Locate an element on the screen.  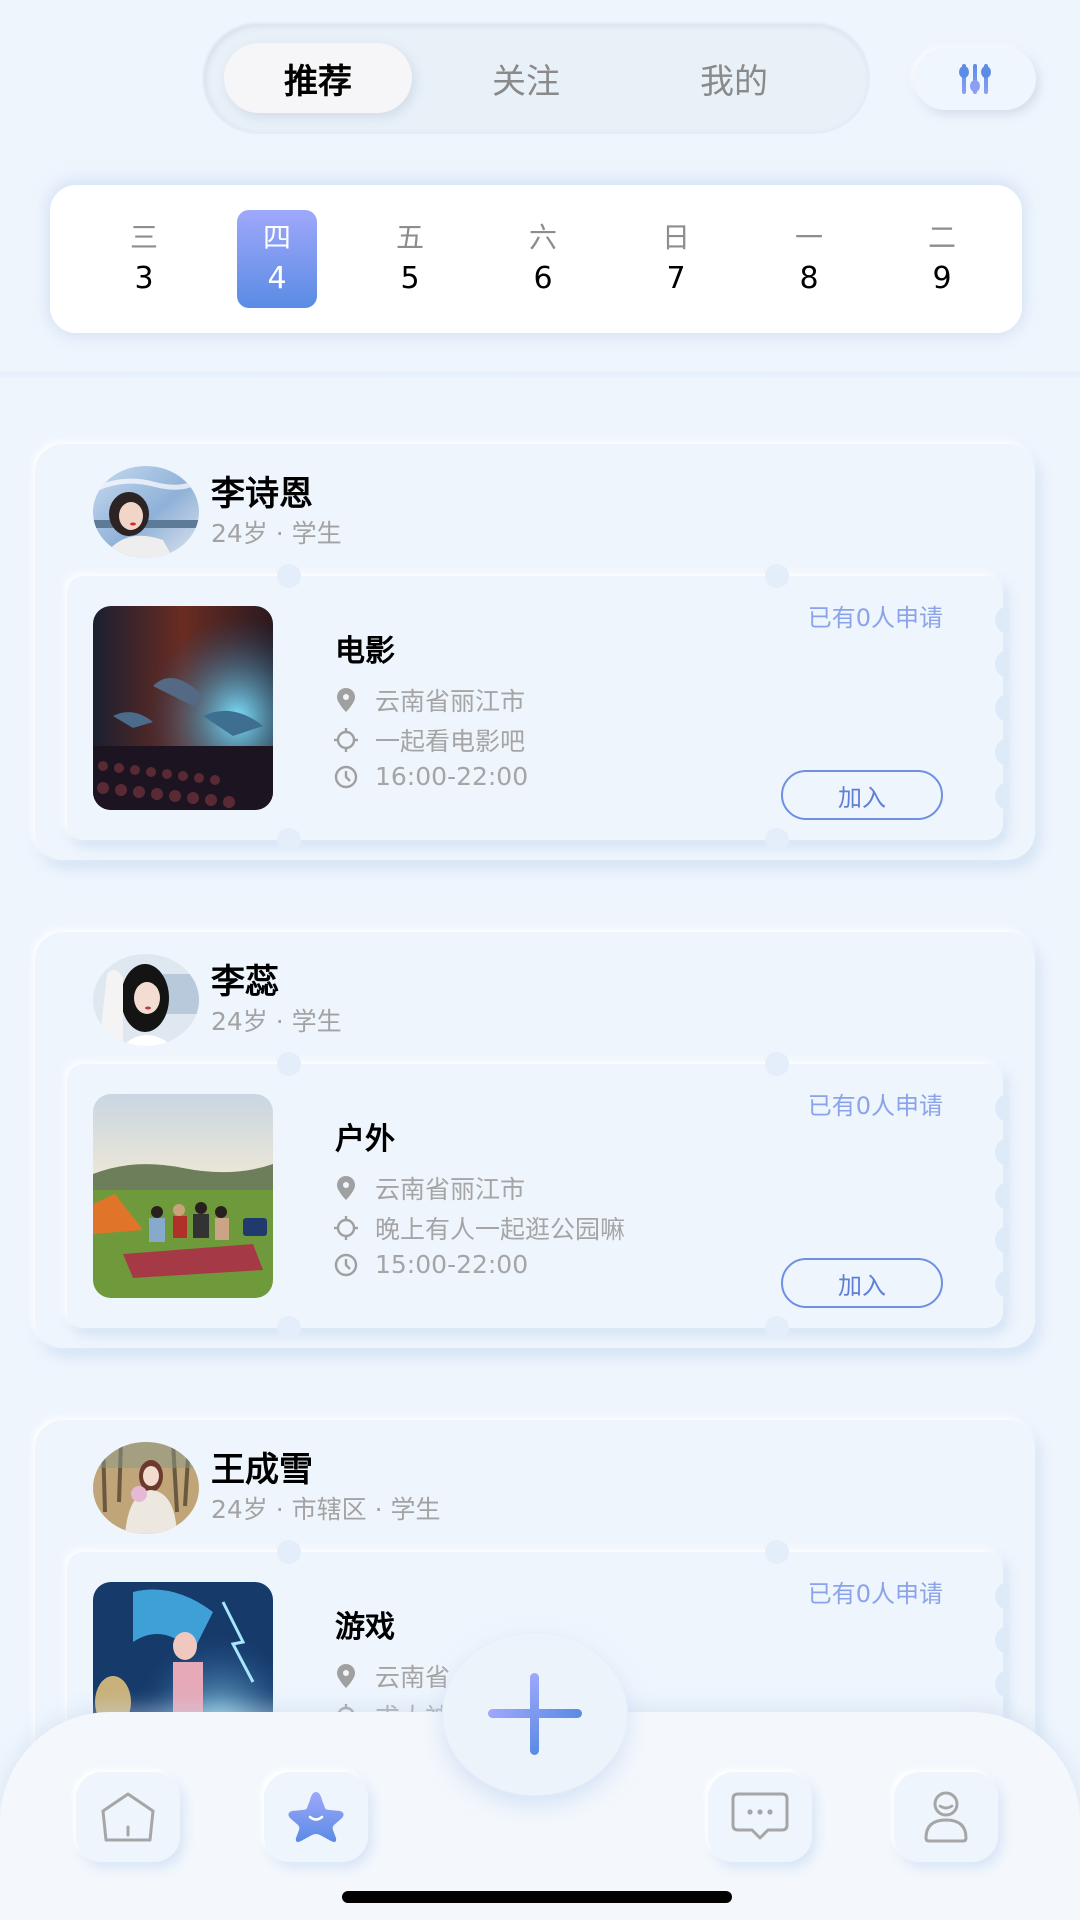
activity-time: 16:00-22:00 is located at coordinates (430, 776).